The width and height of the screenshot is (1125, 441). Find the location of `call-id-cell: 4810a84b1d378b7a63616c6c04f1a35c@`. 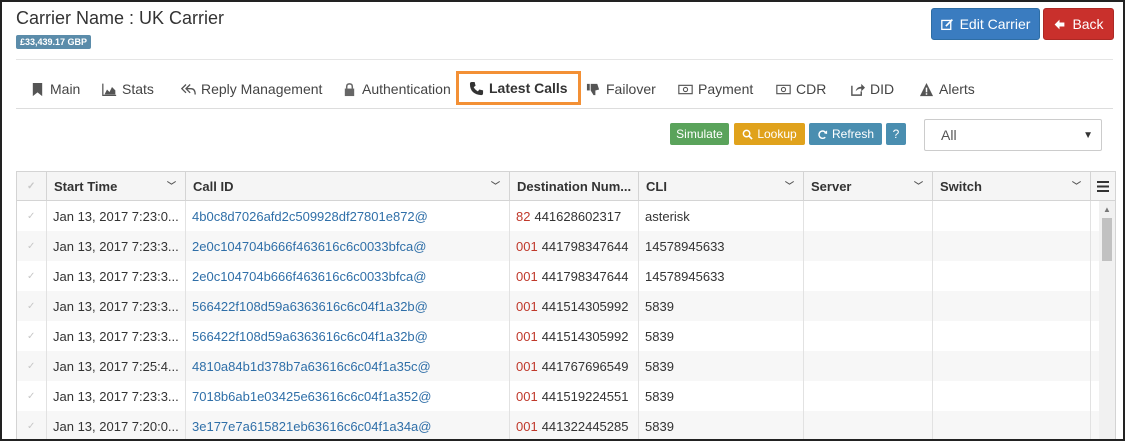

call-id-cell: 4810a84b1d378b7a63616c6c04f1a35c@ is located at coordinates (348, 366).